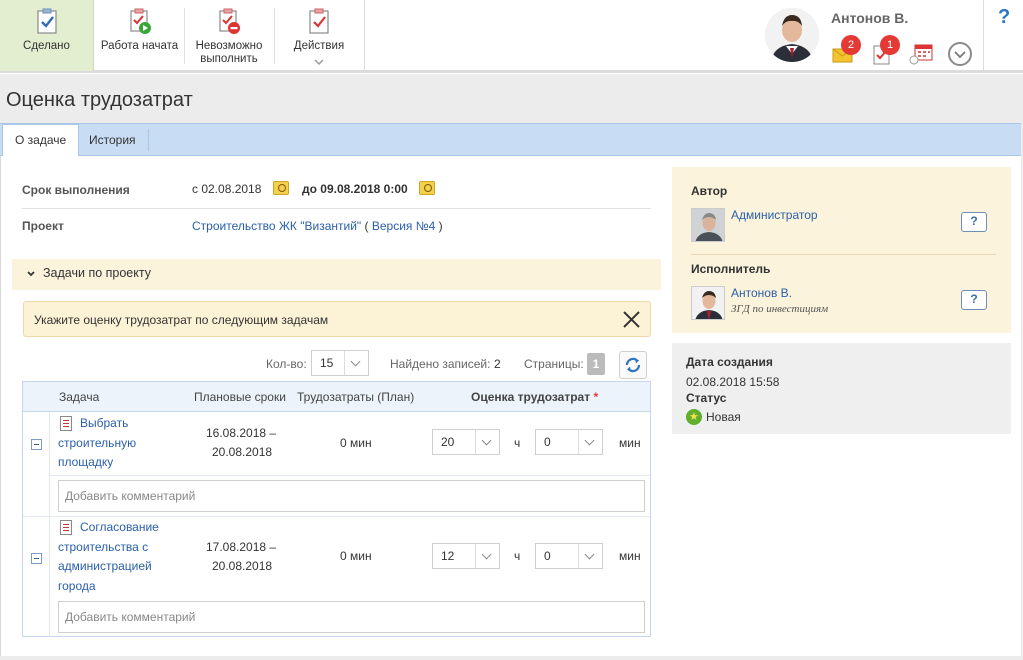 The height and width of the screenshot is (660, 1023). Describe the element at coordinates (497, 364) in the screenshot. I see `found-value: 2` at that location.